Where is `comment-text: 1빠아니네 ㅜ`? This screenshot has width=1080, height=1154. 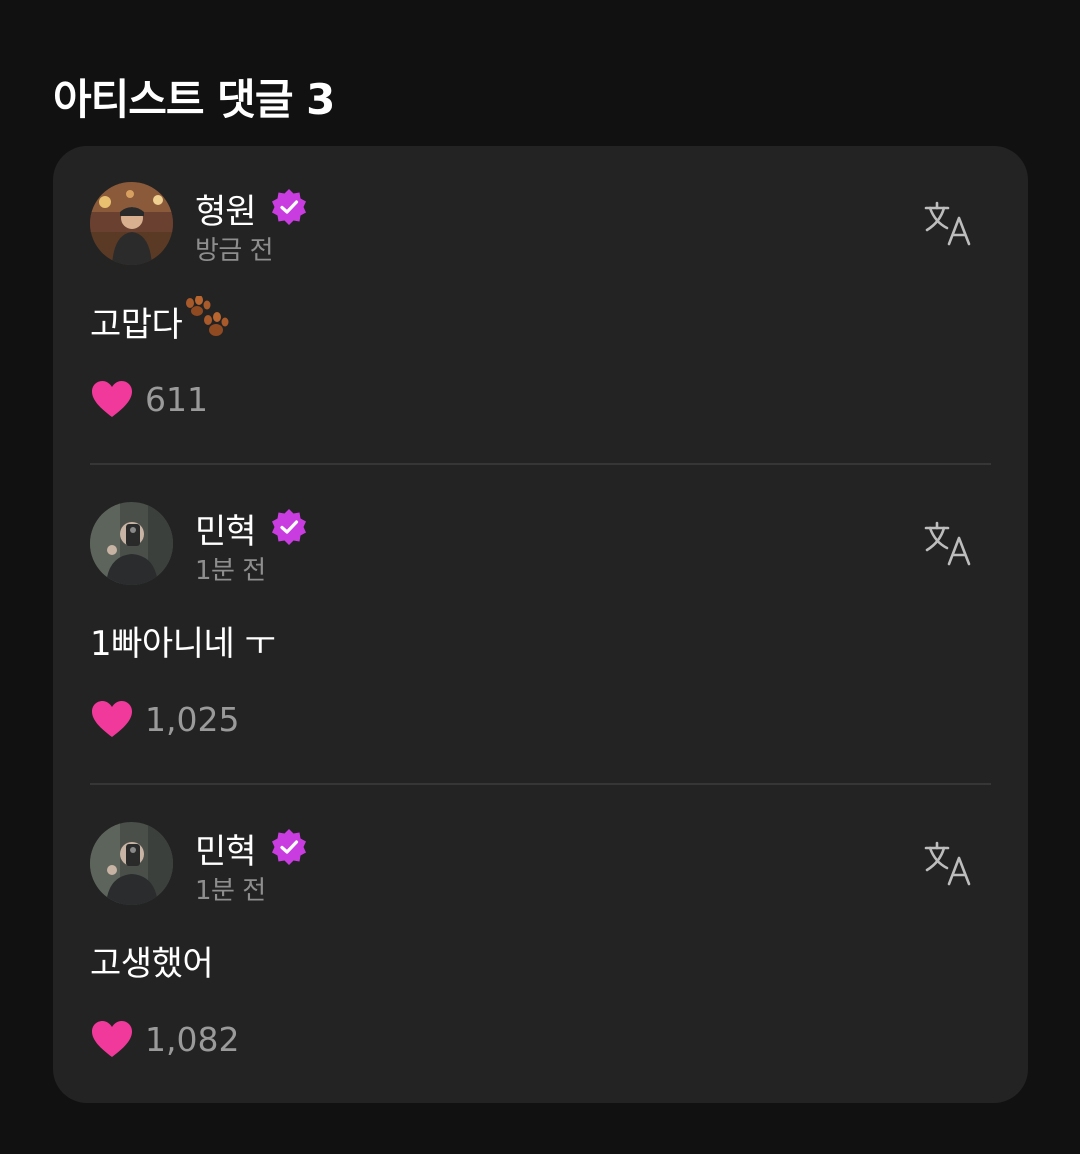 comment-text: 1빠아니네 ㅜ is located at coordinates (183, 644).